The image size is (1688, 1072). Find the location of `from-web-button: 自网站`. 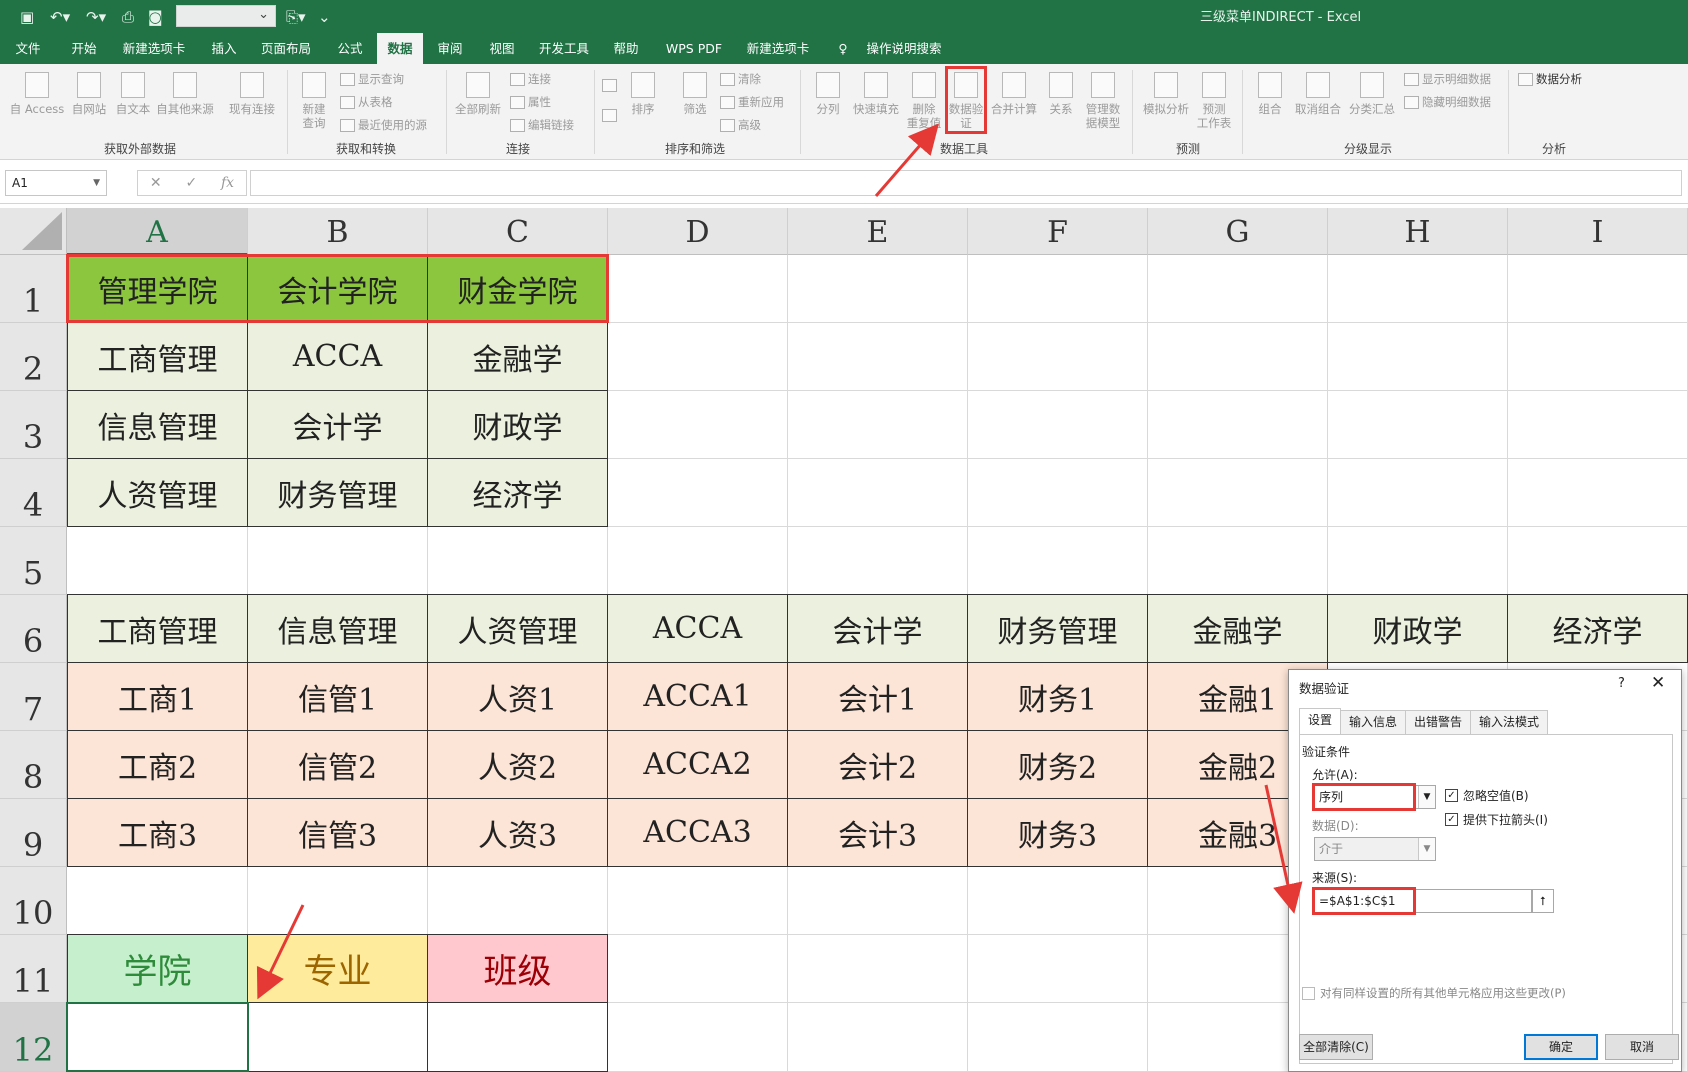

from-web-button: 自网站 is located at coordinates (89, 94).